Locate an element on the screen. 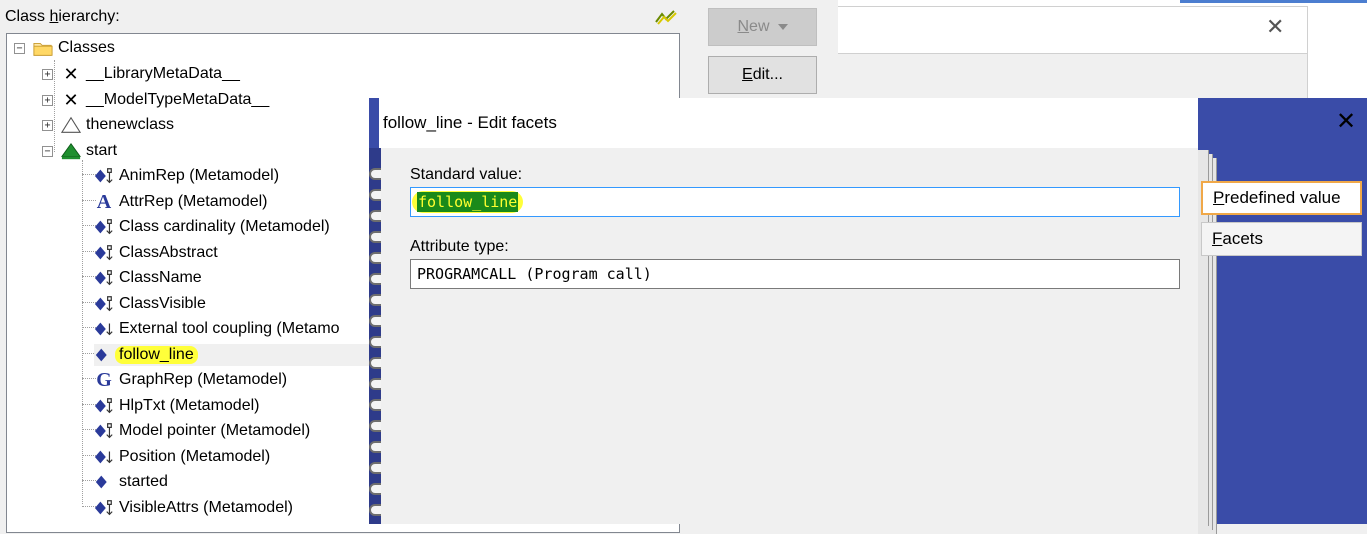 The width and height of the screenshot is (1367, 534). standard-value-text: follow_line is located at coordinates (468, 202).